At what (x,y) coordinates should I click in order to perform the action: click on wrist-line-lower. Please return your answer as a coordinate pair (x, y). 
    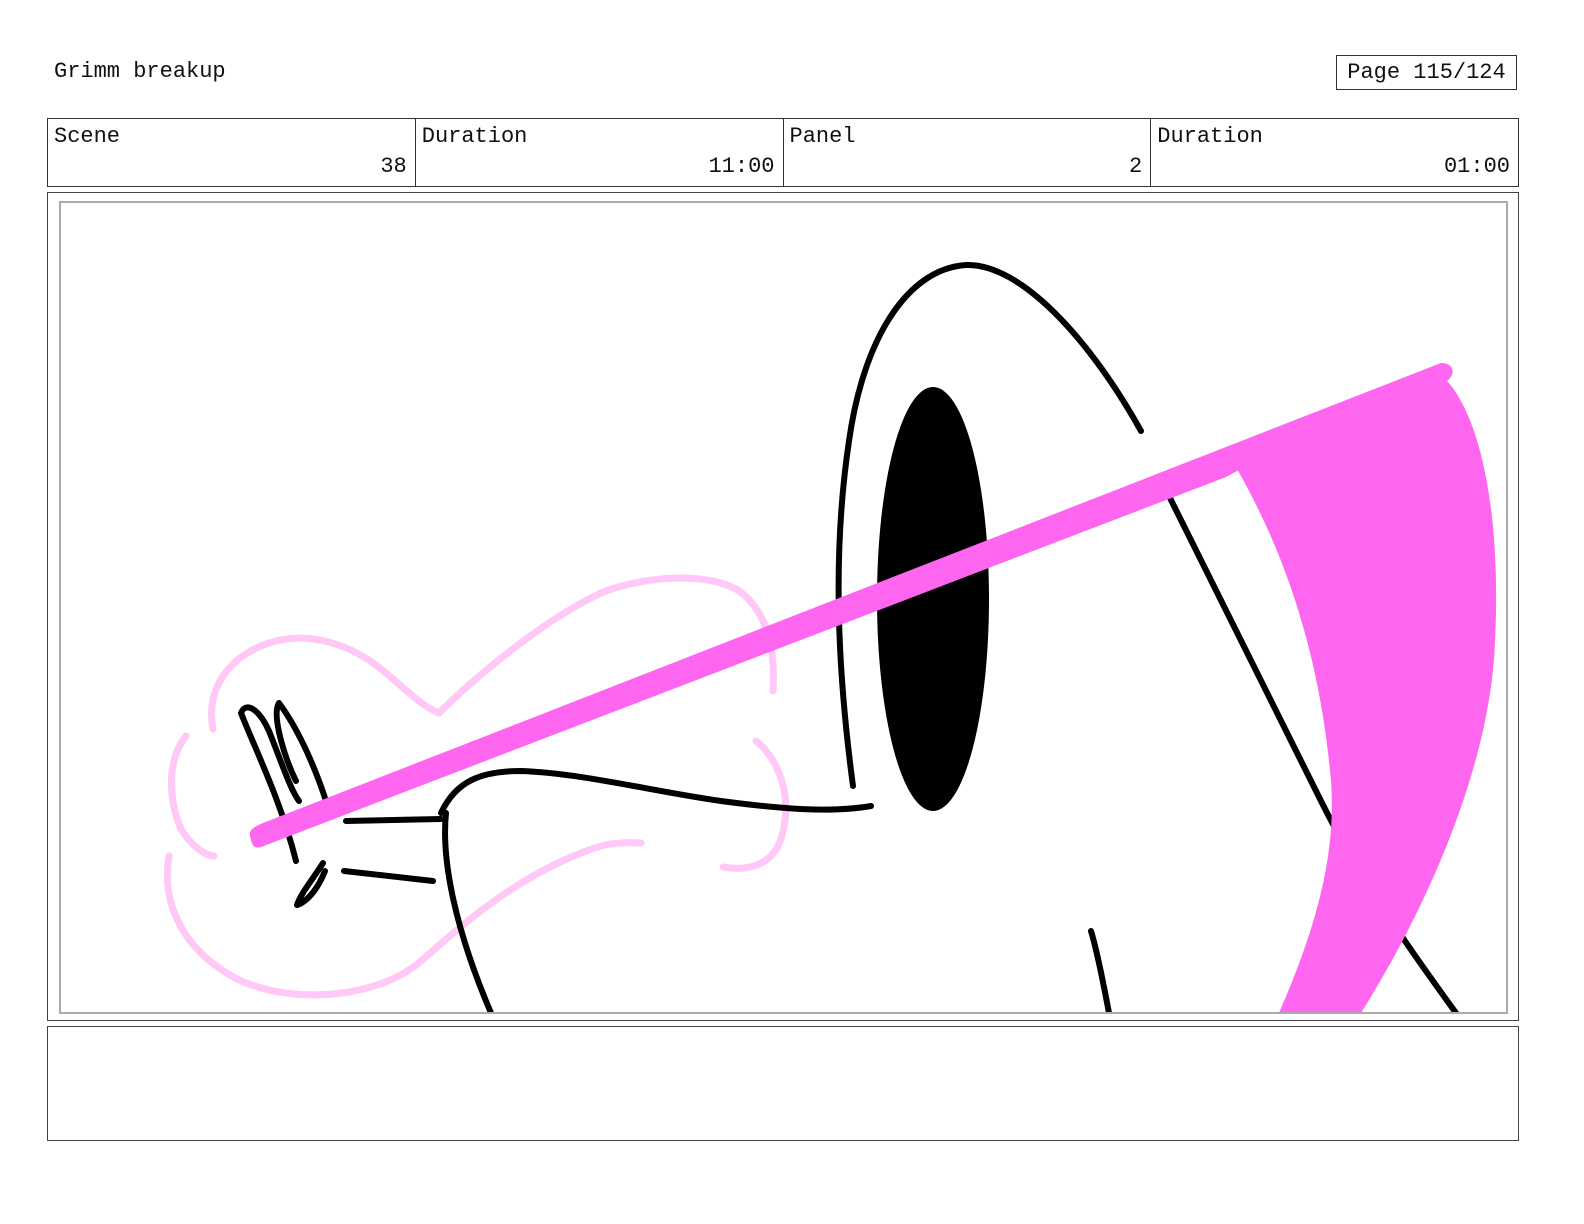
    Looking at the image, I should click on (388, 876).